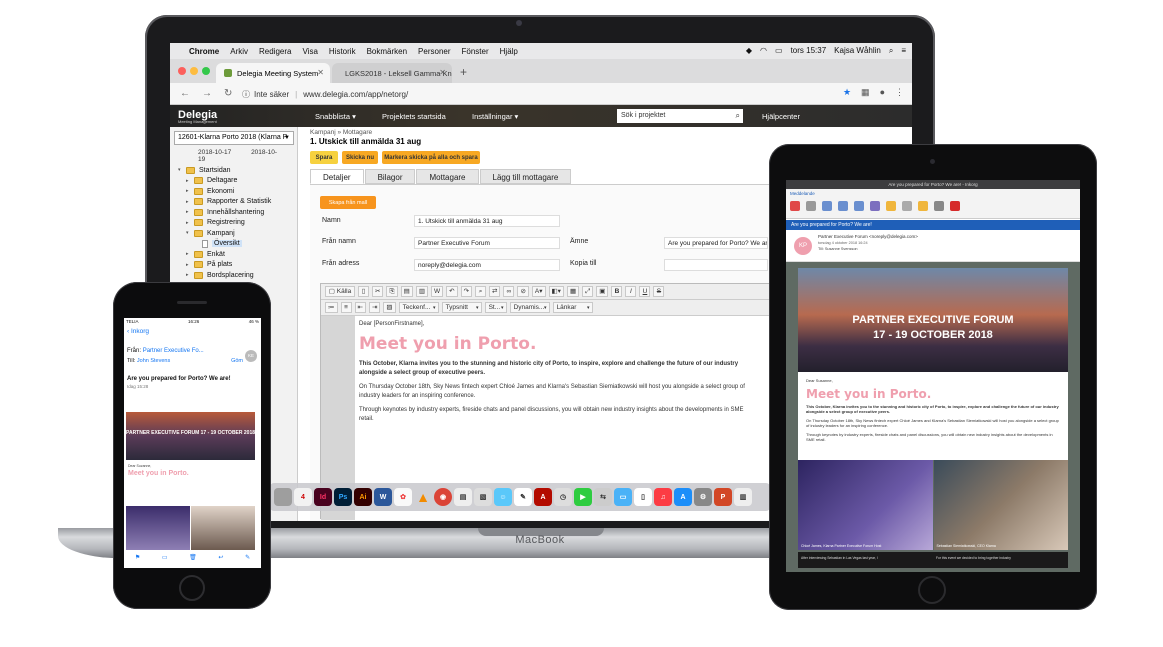 The width and height of the screenshot is (1163, 647). What do you see at coordinates (342, 51) in the screenshot?
I see `menu-historik: Historik` at bounding box center [342, 51].